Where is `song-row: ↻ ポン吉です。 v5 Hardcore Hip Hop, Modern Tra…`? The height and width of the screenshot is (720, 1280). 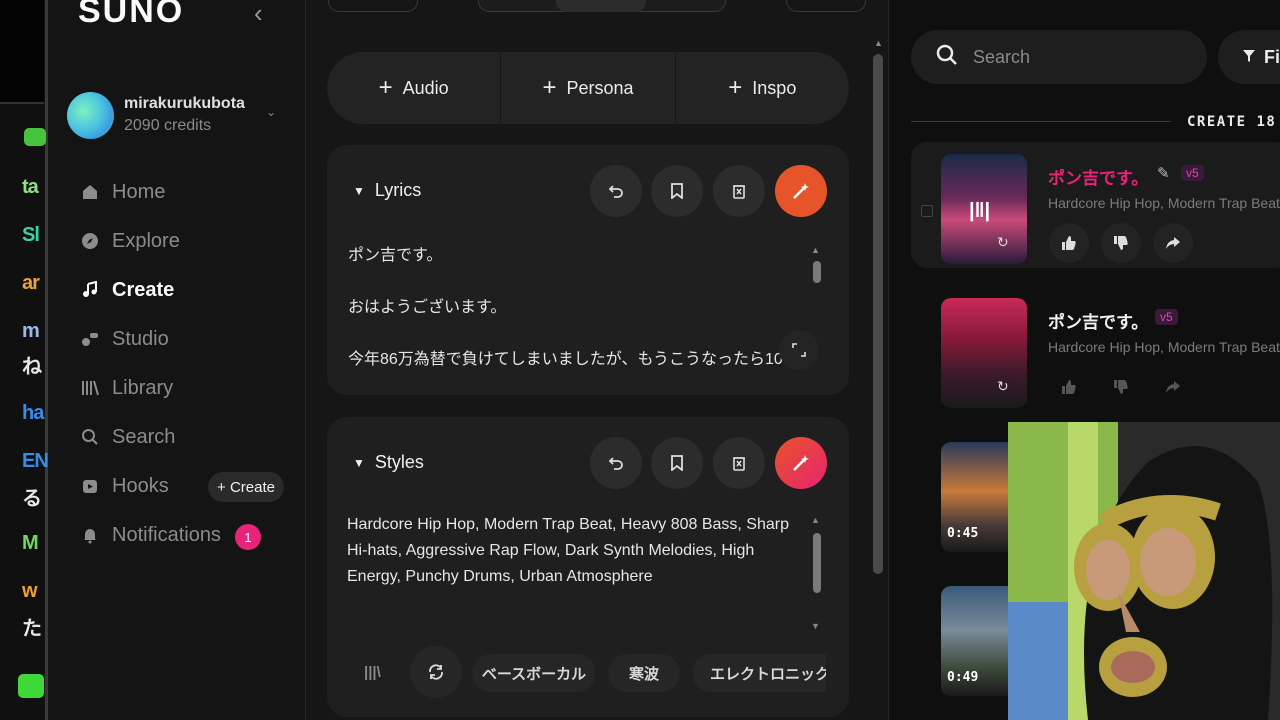 song-row: ↻ ポン吉です。 v5 Hardcore Hip Hop, Modern Tra… is located at coordinates (1095, 349).